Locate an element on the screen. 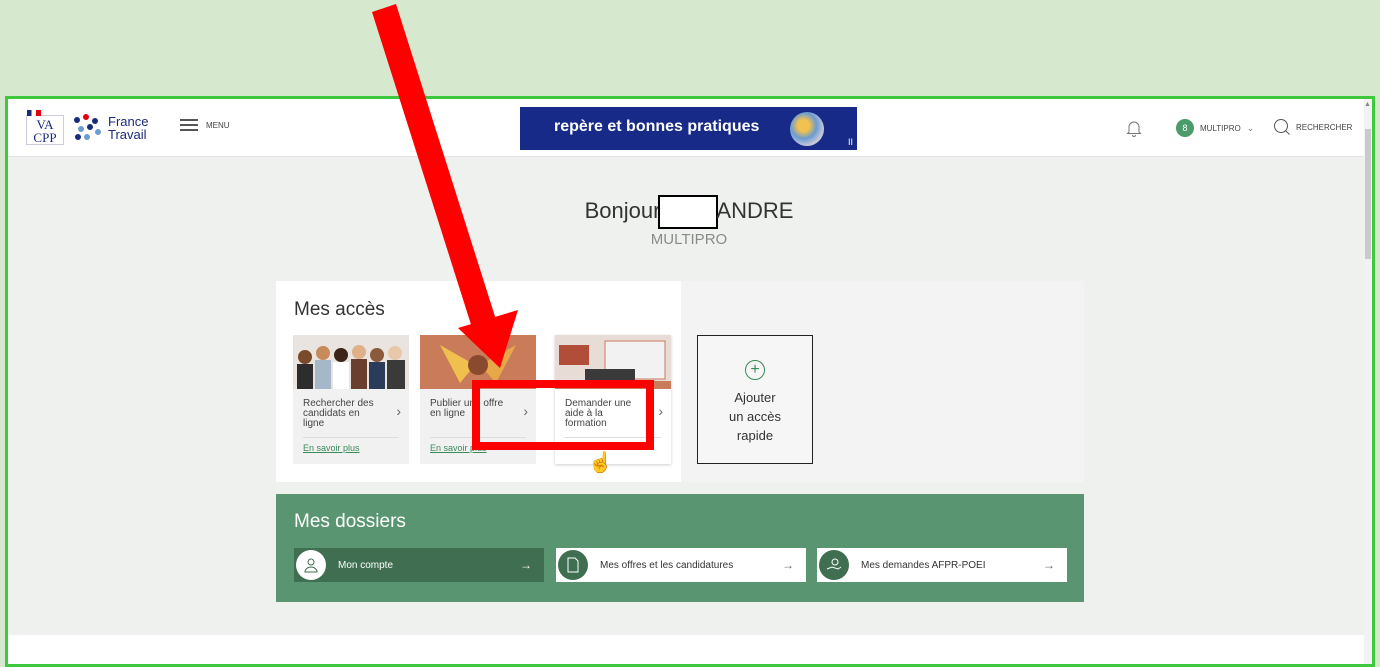  bell-icon is located at coordinates (1134, 128).